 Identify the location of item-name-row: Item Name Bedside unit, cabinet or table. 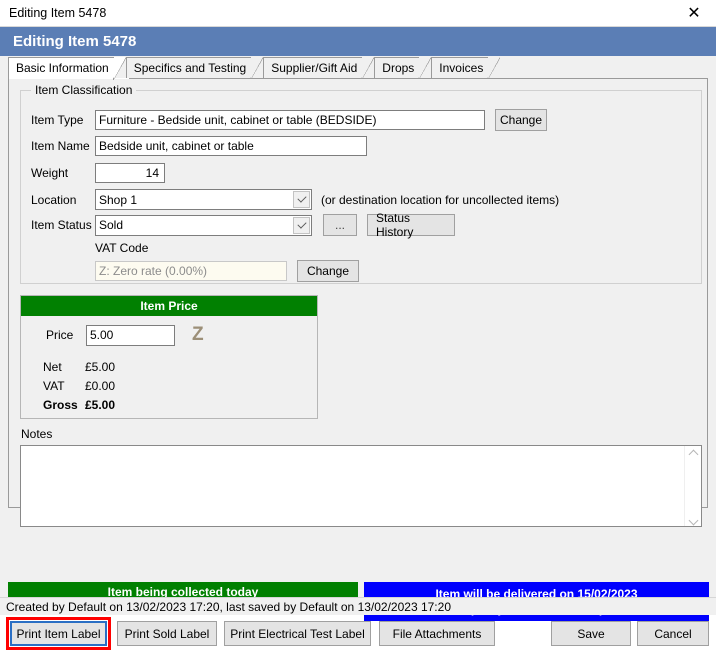
(199, 146).